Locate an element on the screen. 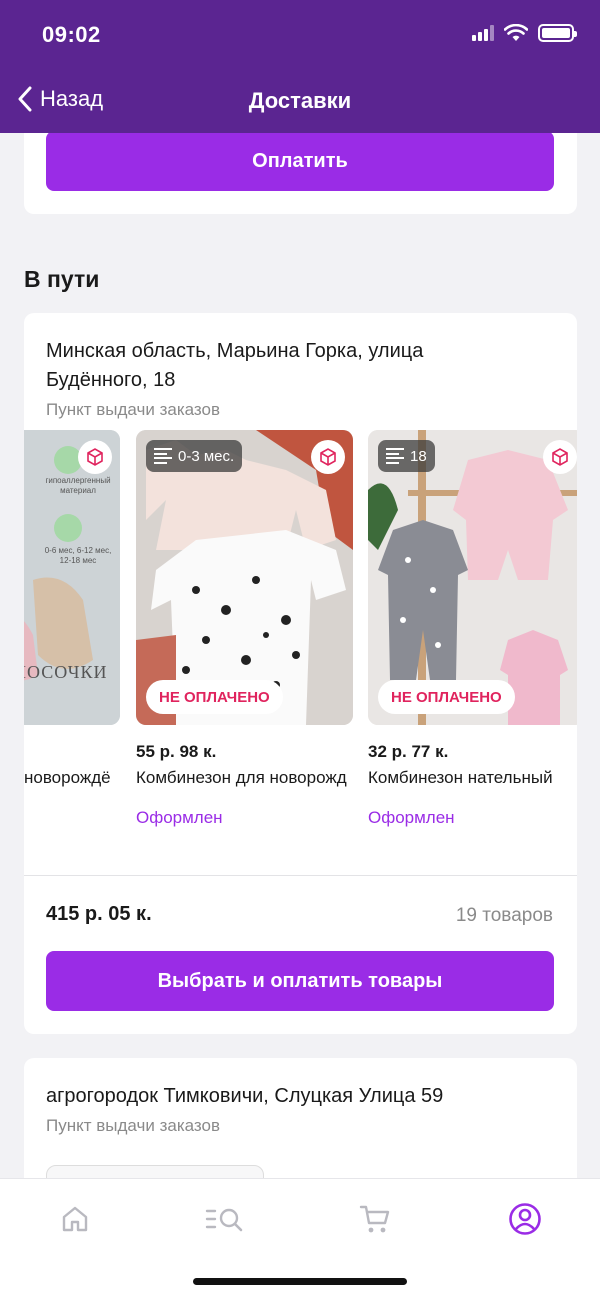 This screenshot has height=1297, width=600. tab-profile is located at coordinates (525, 1219).